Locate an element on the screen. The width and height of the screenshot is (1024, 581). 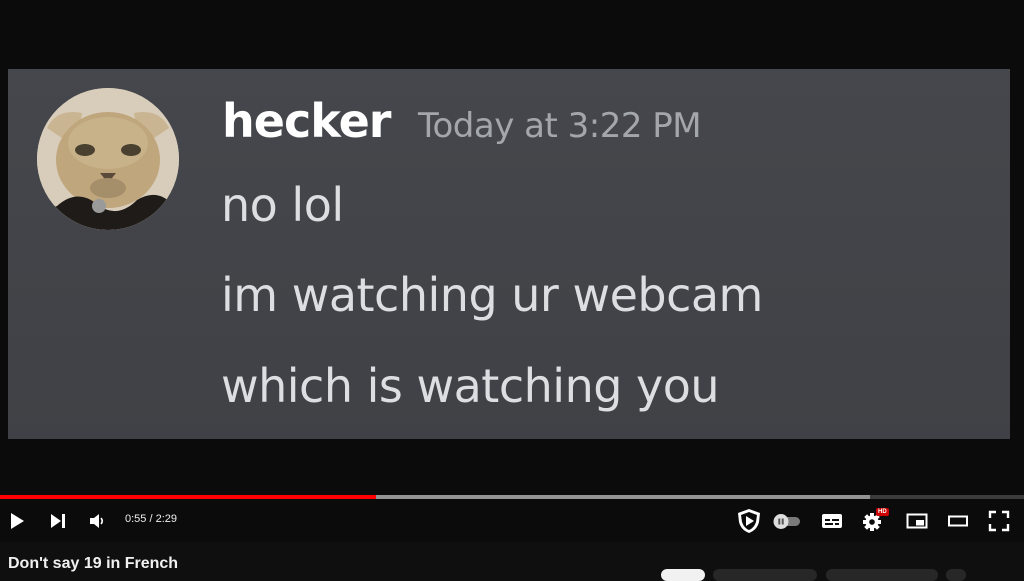
cat-avatar-image is located at coordinates (108, 159).